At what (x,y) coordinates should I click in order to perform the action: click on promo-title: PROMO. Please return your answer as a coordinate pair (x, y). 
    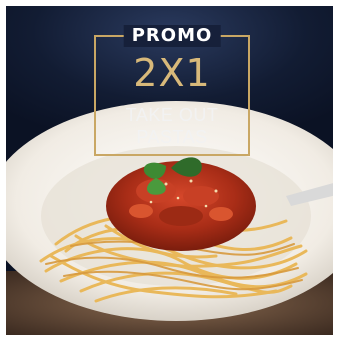
    Looking at the image, I should click on (172, 36).